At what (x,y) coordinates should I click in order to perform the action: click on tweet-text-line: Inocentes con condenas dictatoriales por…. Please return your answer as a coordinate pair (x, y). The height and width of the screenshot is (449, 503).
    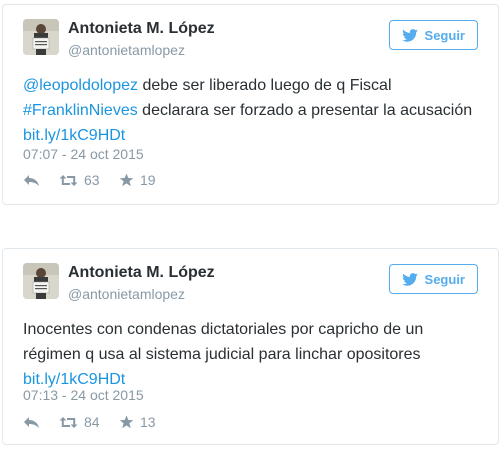
    Looking at the image, I should click on (253, 329).